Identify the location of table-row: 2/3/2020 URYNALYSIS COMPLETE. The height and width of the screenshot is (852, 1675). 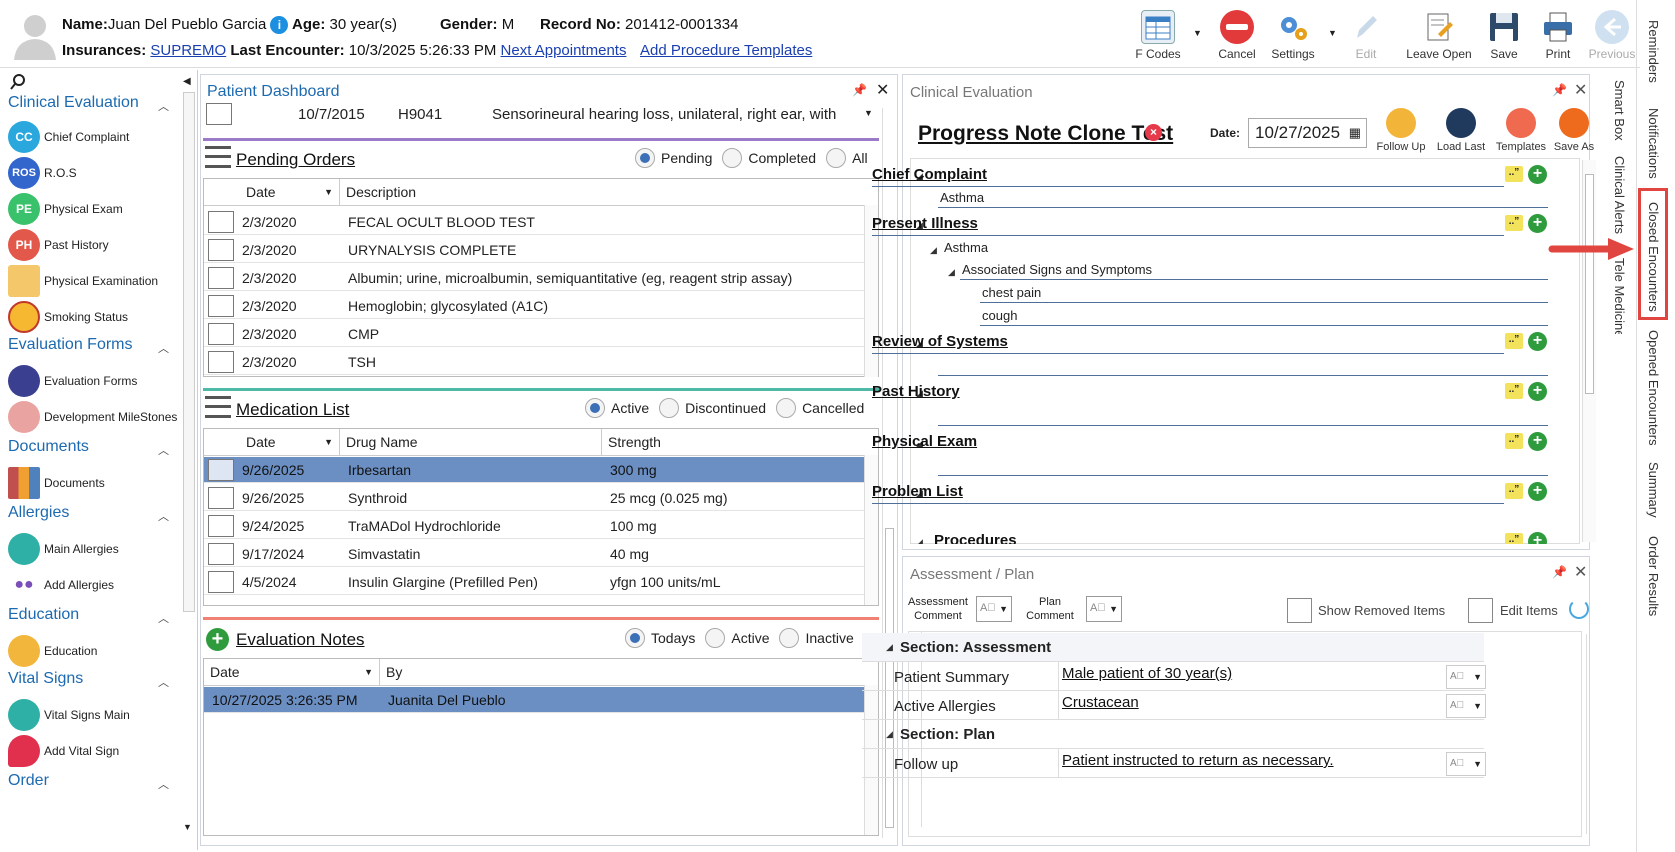
(534, 250).